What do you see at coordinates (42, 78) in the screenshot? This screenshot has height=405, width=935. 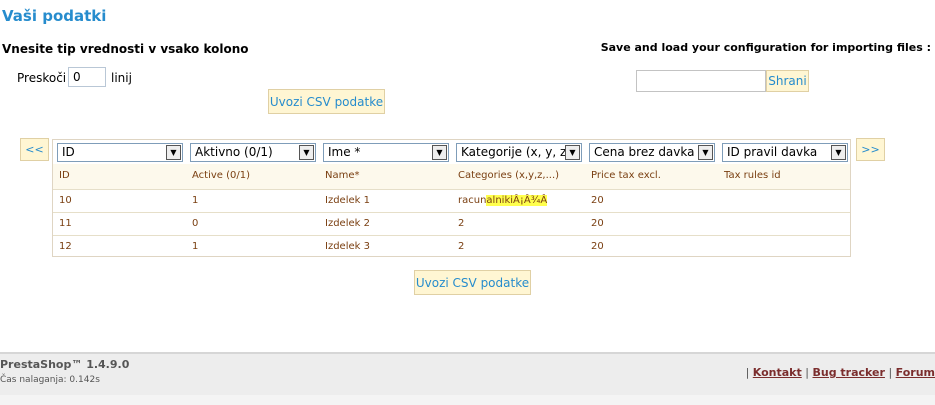 I see `skip-label: Preskoči` at bounding box center [42, 78].